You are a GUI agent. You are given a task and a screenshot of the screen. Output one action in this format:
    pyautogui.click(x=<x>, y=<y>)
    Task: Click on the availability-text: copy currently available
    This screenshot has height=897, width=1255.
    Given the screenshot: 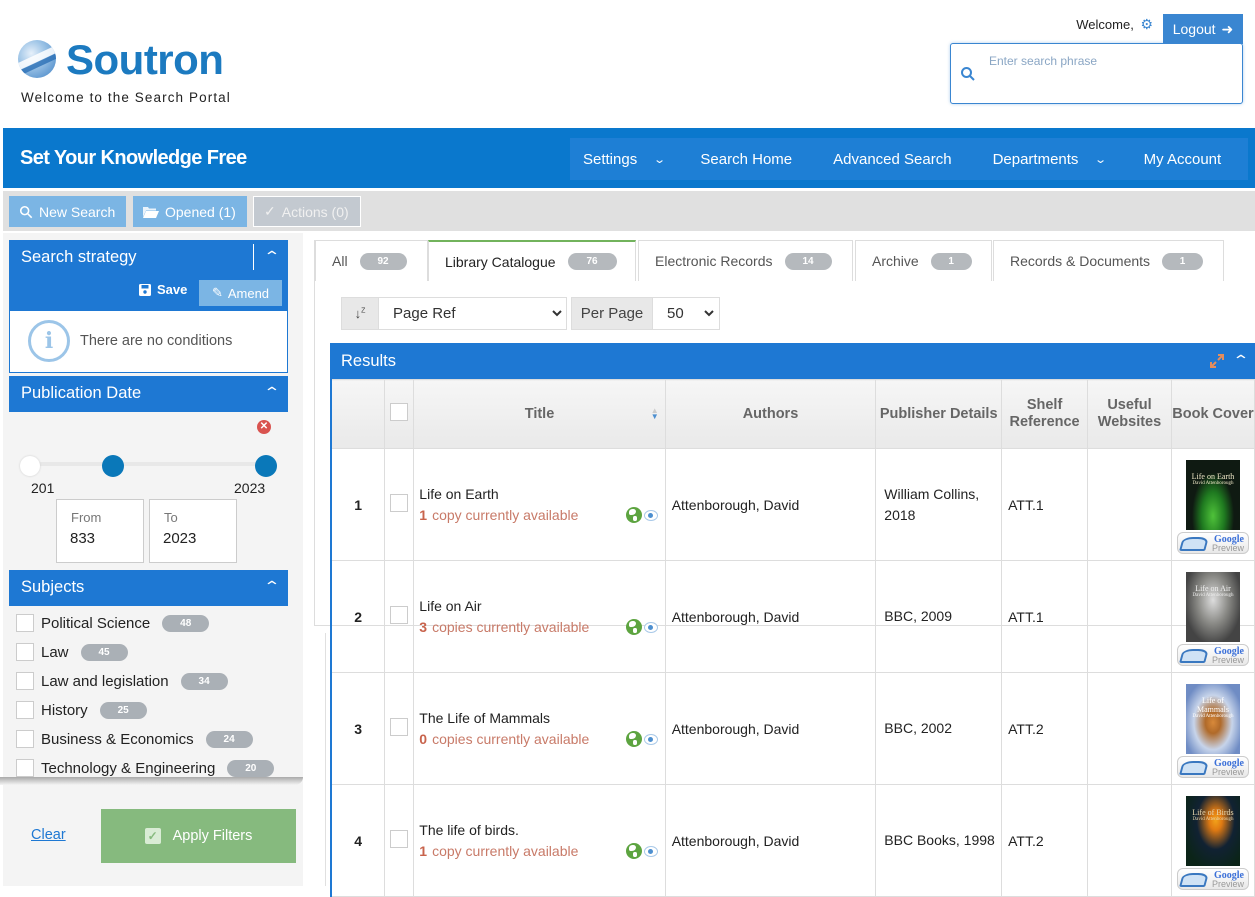 What is the action you would take?
    pyautogui.click(x=505, y=851)
    